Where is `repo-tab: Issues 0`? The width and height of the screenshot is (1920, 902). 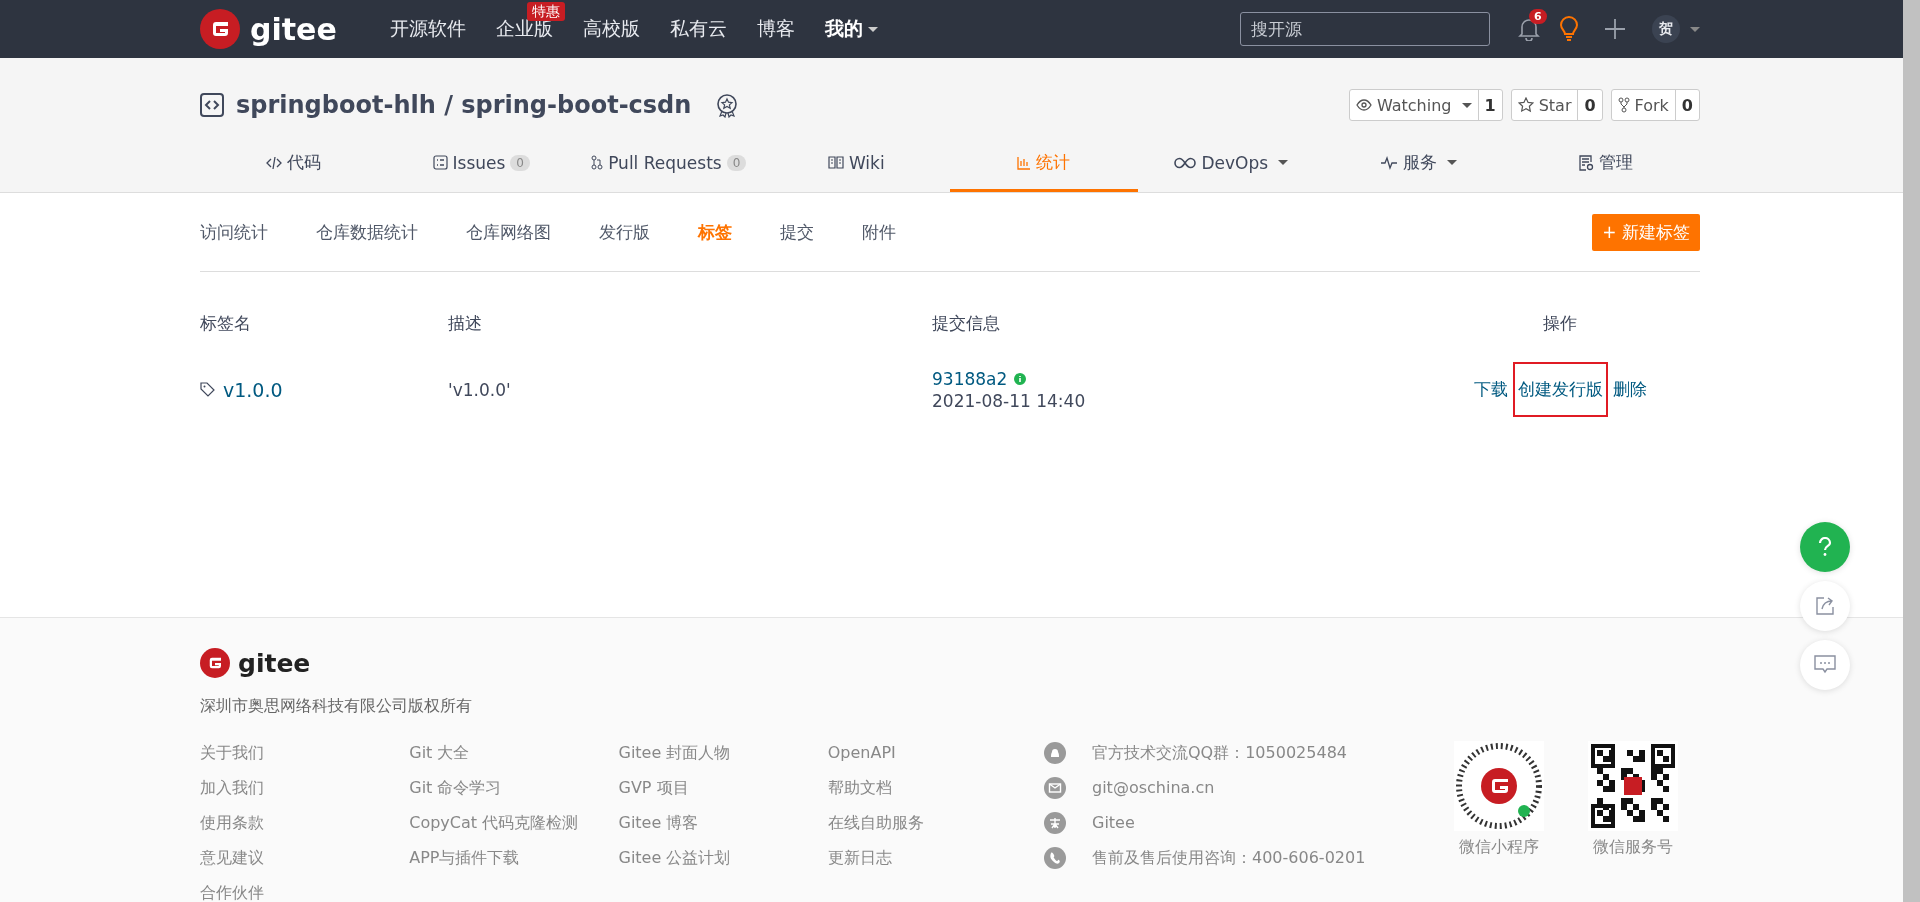
repo-tab: Issues 0 is located at coordinates (481, 164).